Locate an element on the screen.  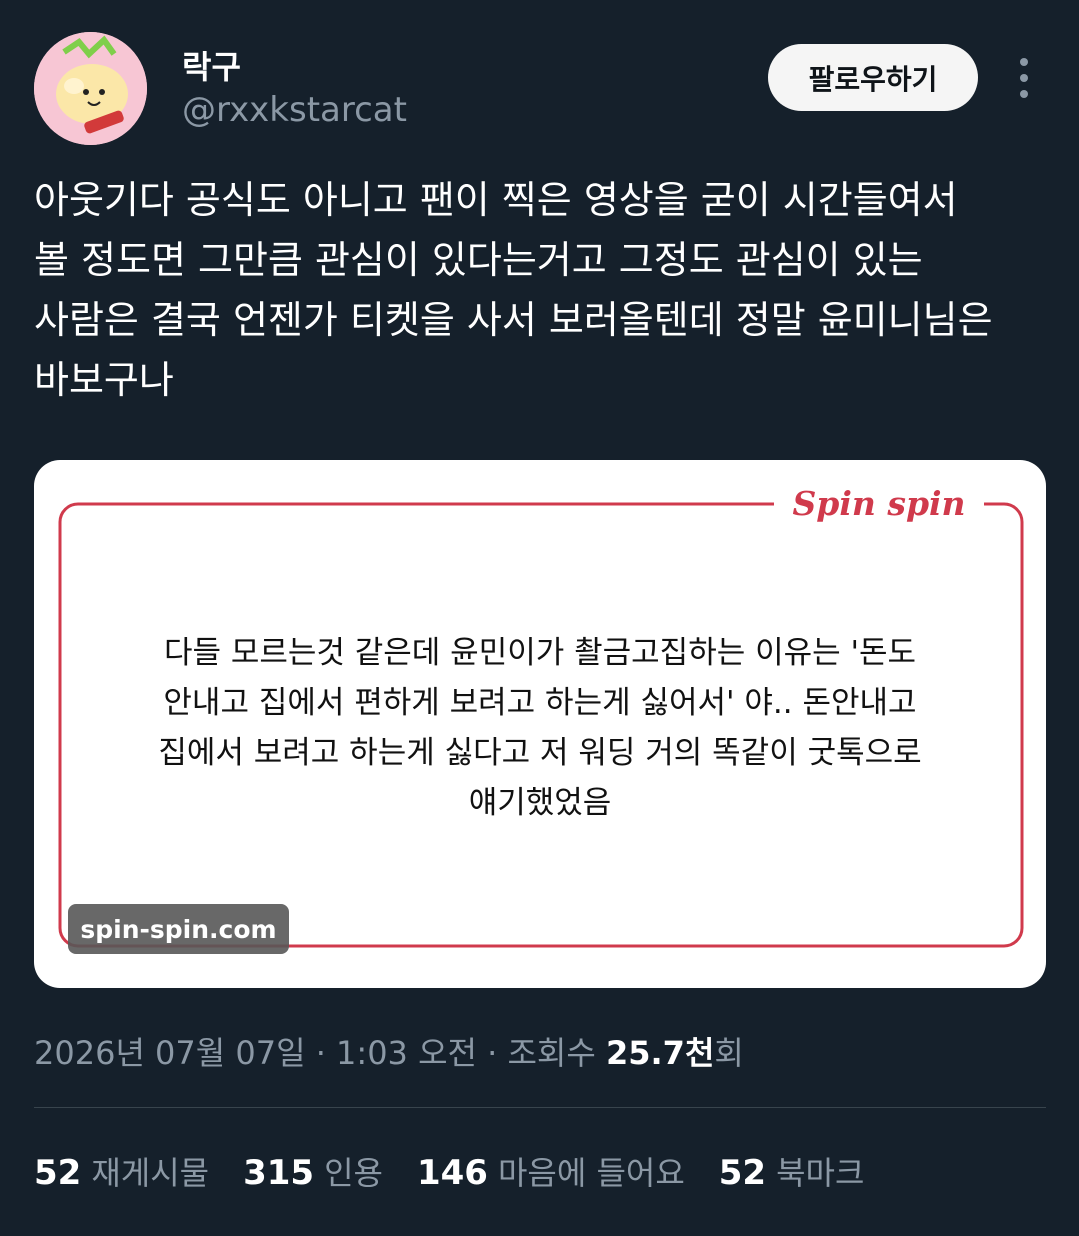
avatar-illustration is located at coordinates (90, 88).